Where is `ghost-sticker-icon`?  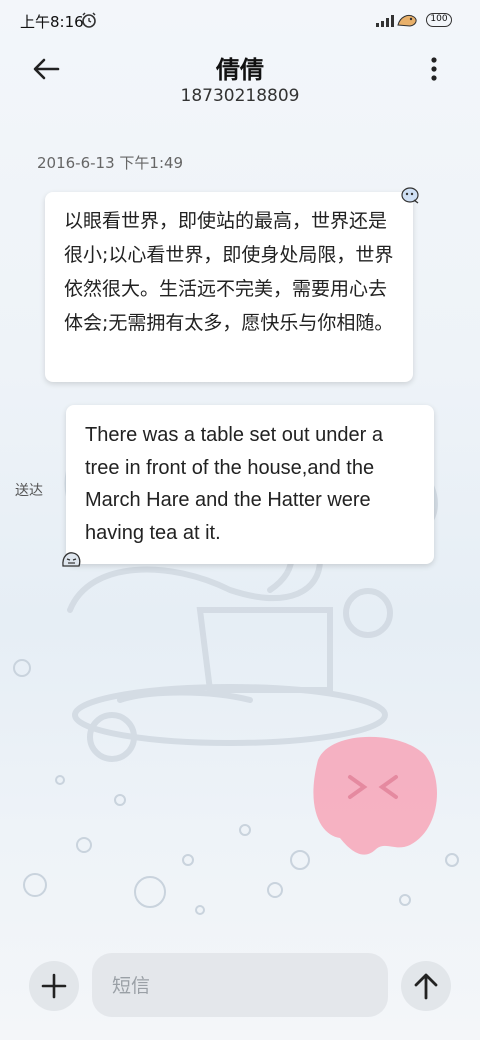
ghost-sticker-icon is located at coordinates (71, 560).